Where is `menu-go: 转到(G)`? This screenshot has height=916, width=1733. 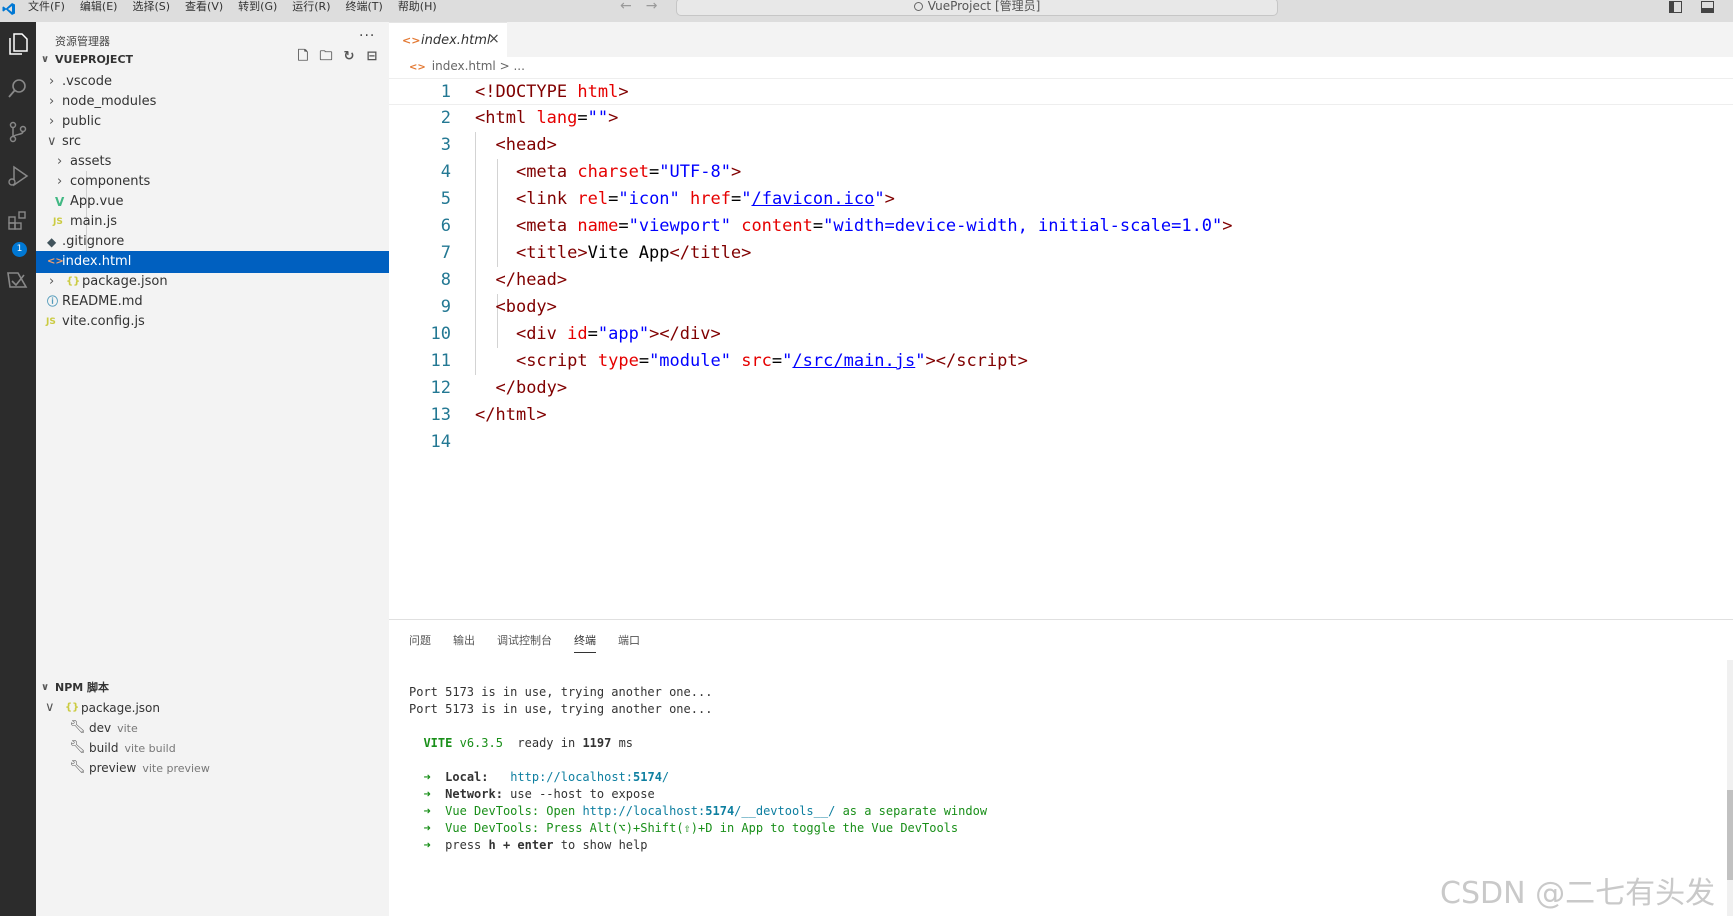
menu-go: 转到(G) is located at coordinates (257, 9).